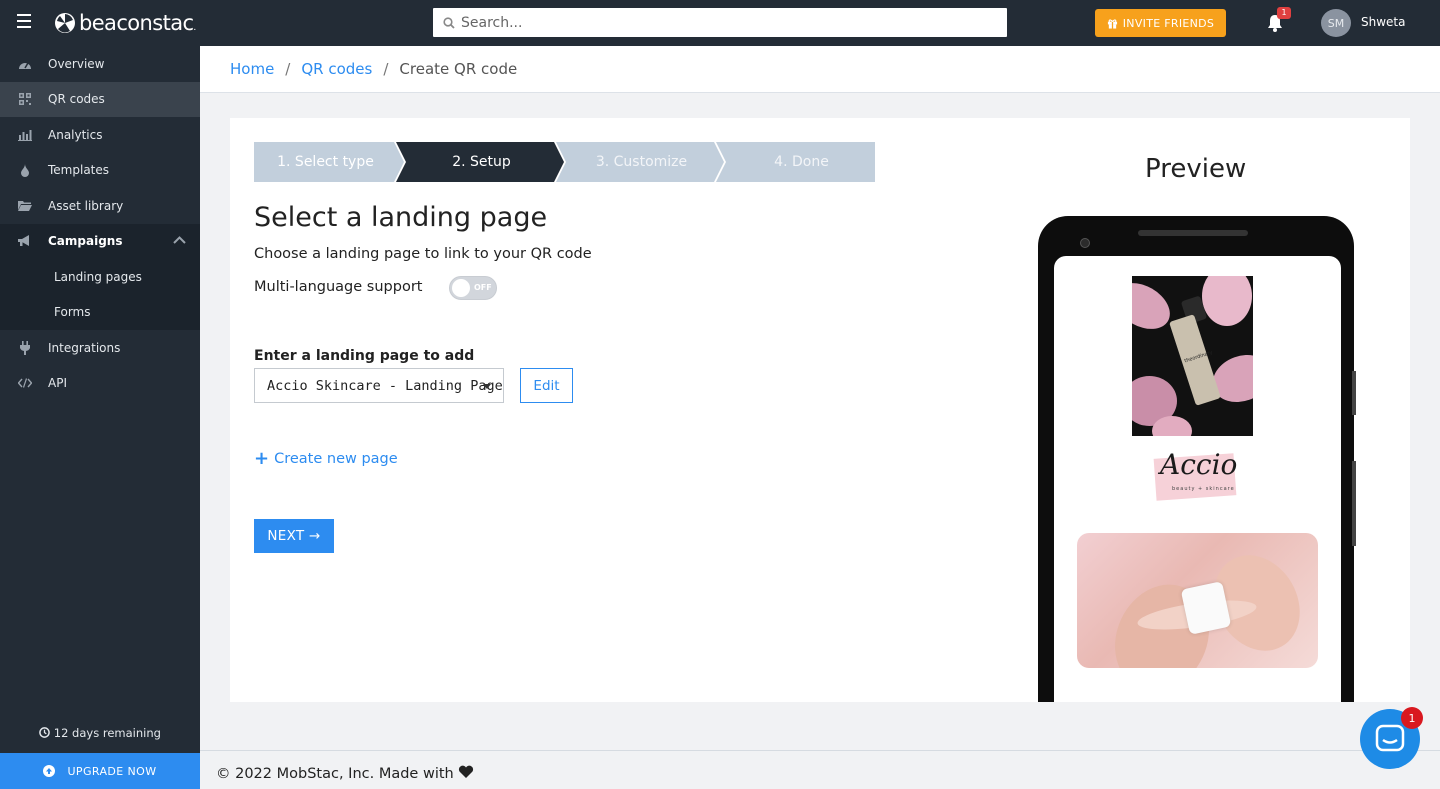 The width and height of the screenshot is (1440, 789). Describe the element at coordinates (483, 287) in the screenshot. I see `toggle-state: OFF` at that location.